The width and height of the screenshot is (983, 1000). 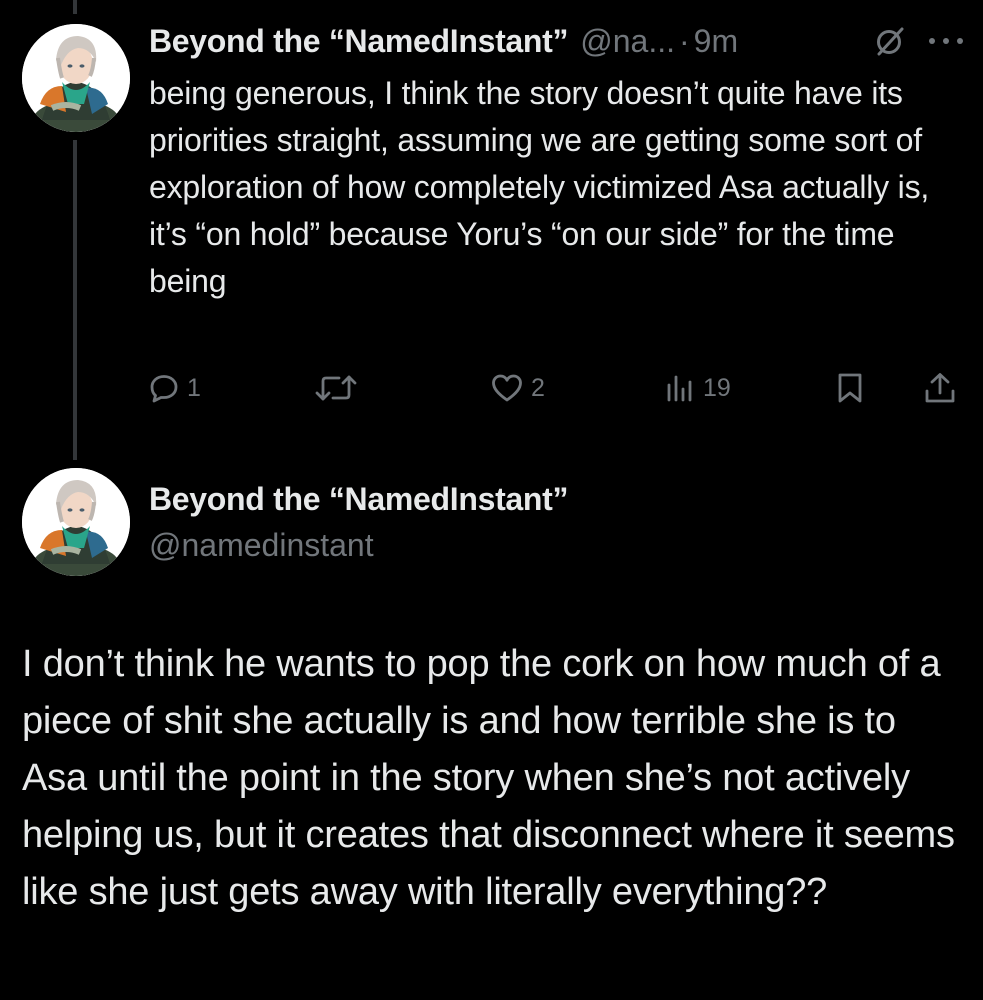 I want to click on thread-line-top, so click(x=75, y=7).